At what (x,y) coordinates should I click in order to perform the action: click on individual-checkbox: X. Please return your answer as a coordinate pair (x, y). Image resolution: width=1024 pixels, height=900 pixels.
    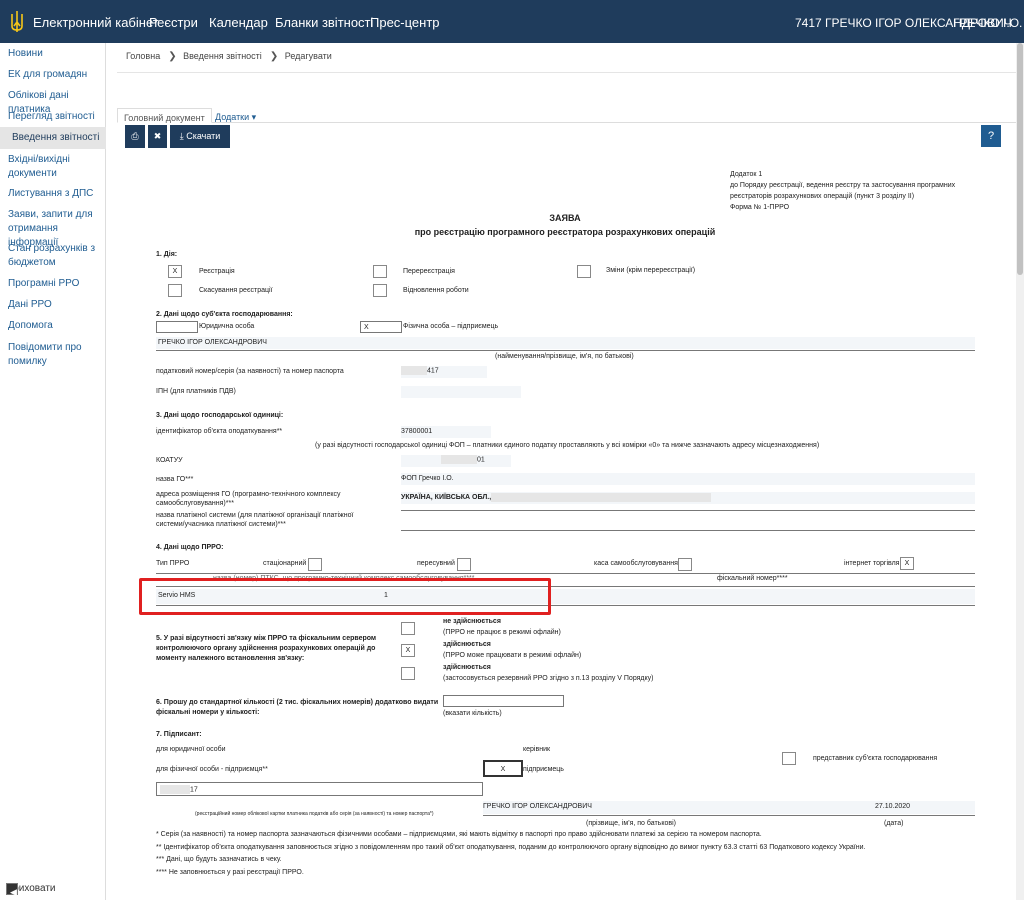
    Looking at the image, I should click on (381, 327).